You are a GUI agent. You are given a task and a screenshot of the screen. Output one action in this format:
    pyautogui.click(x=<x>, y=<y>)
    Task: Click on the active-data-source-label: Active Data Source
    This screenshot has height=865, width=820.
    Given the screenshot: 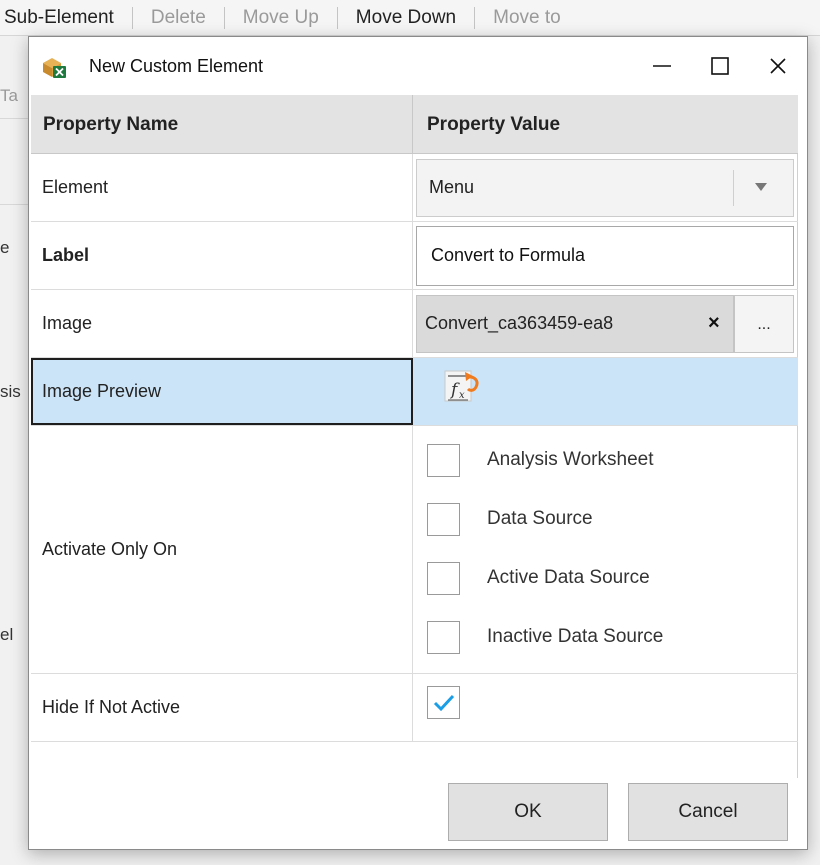 What is the action you would take?
    pyautogui.click(x=568, y=577)
    